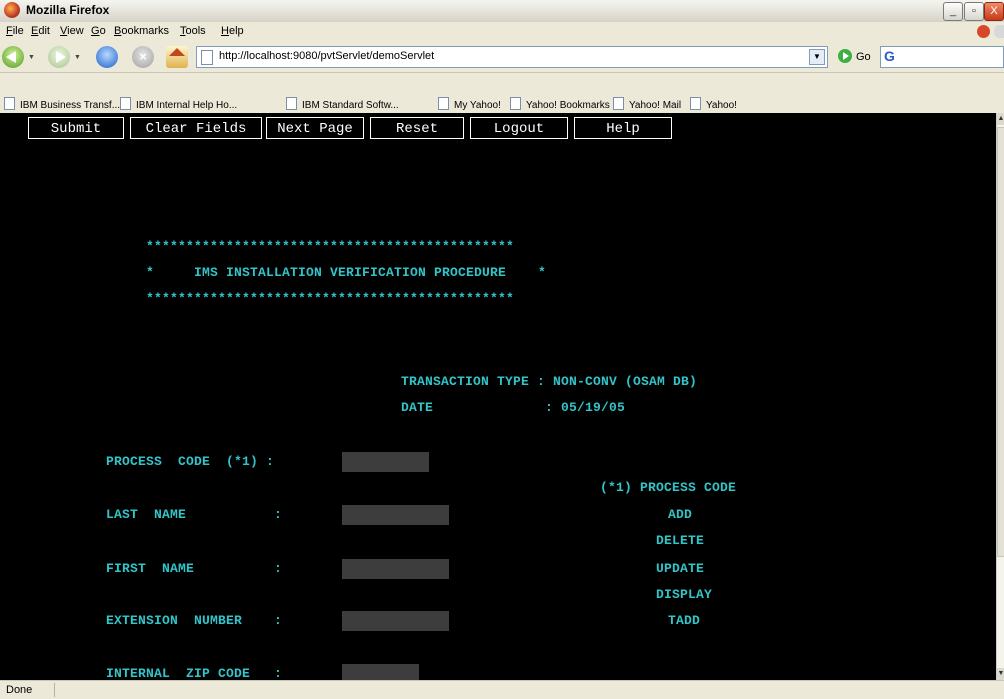 This screenshot has width=1004, height=699. What do you see at coordinates (98, 31) in the screenshot?
I see `menu-go: Go` at bounding box center [98, 31].